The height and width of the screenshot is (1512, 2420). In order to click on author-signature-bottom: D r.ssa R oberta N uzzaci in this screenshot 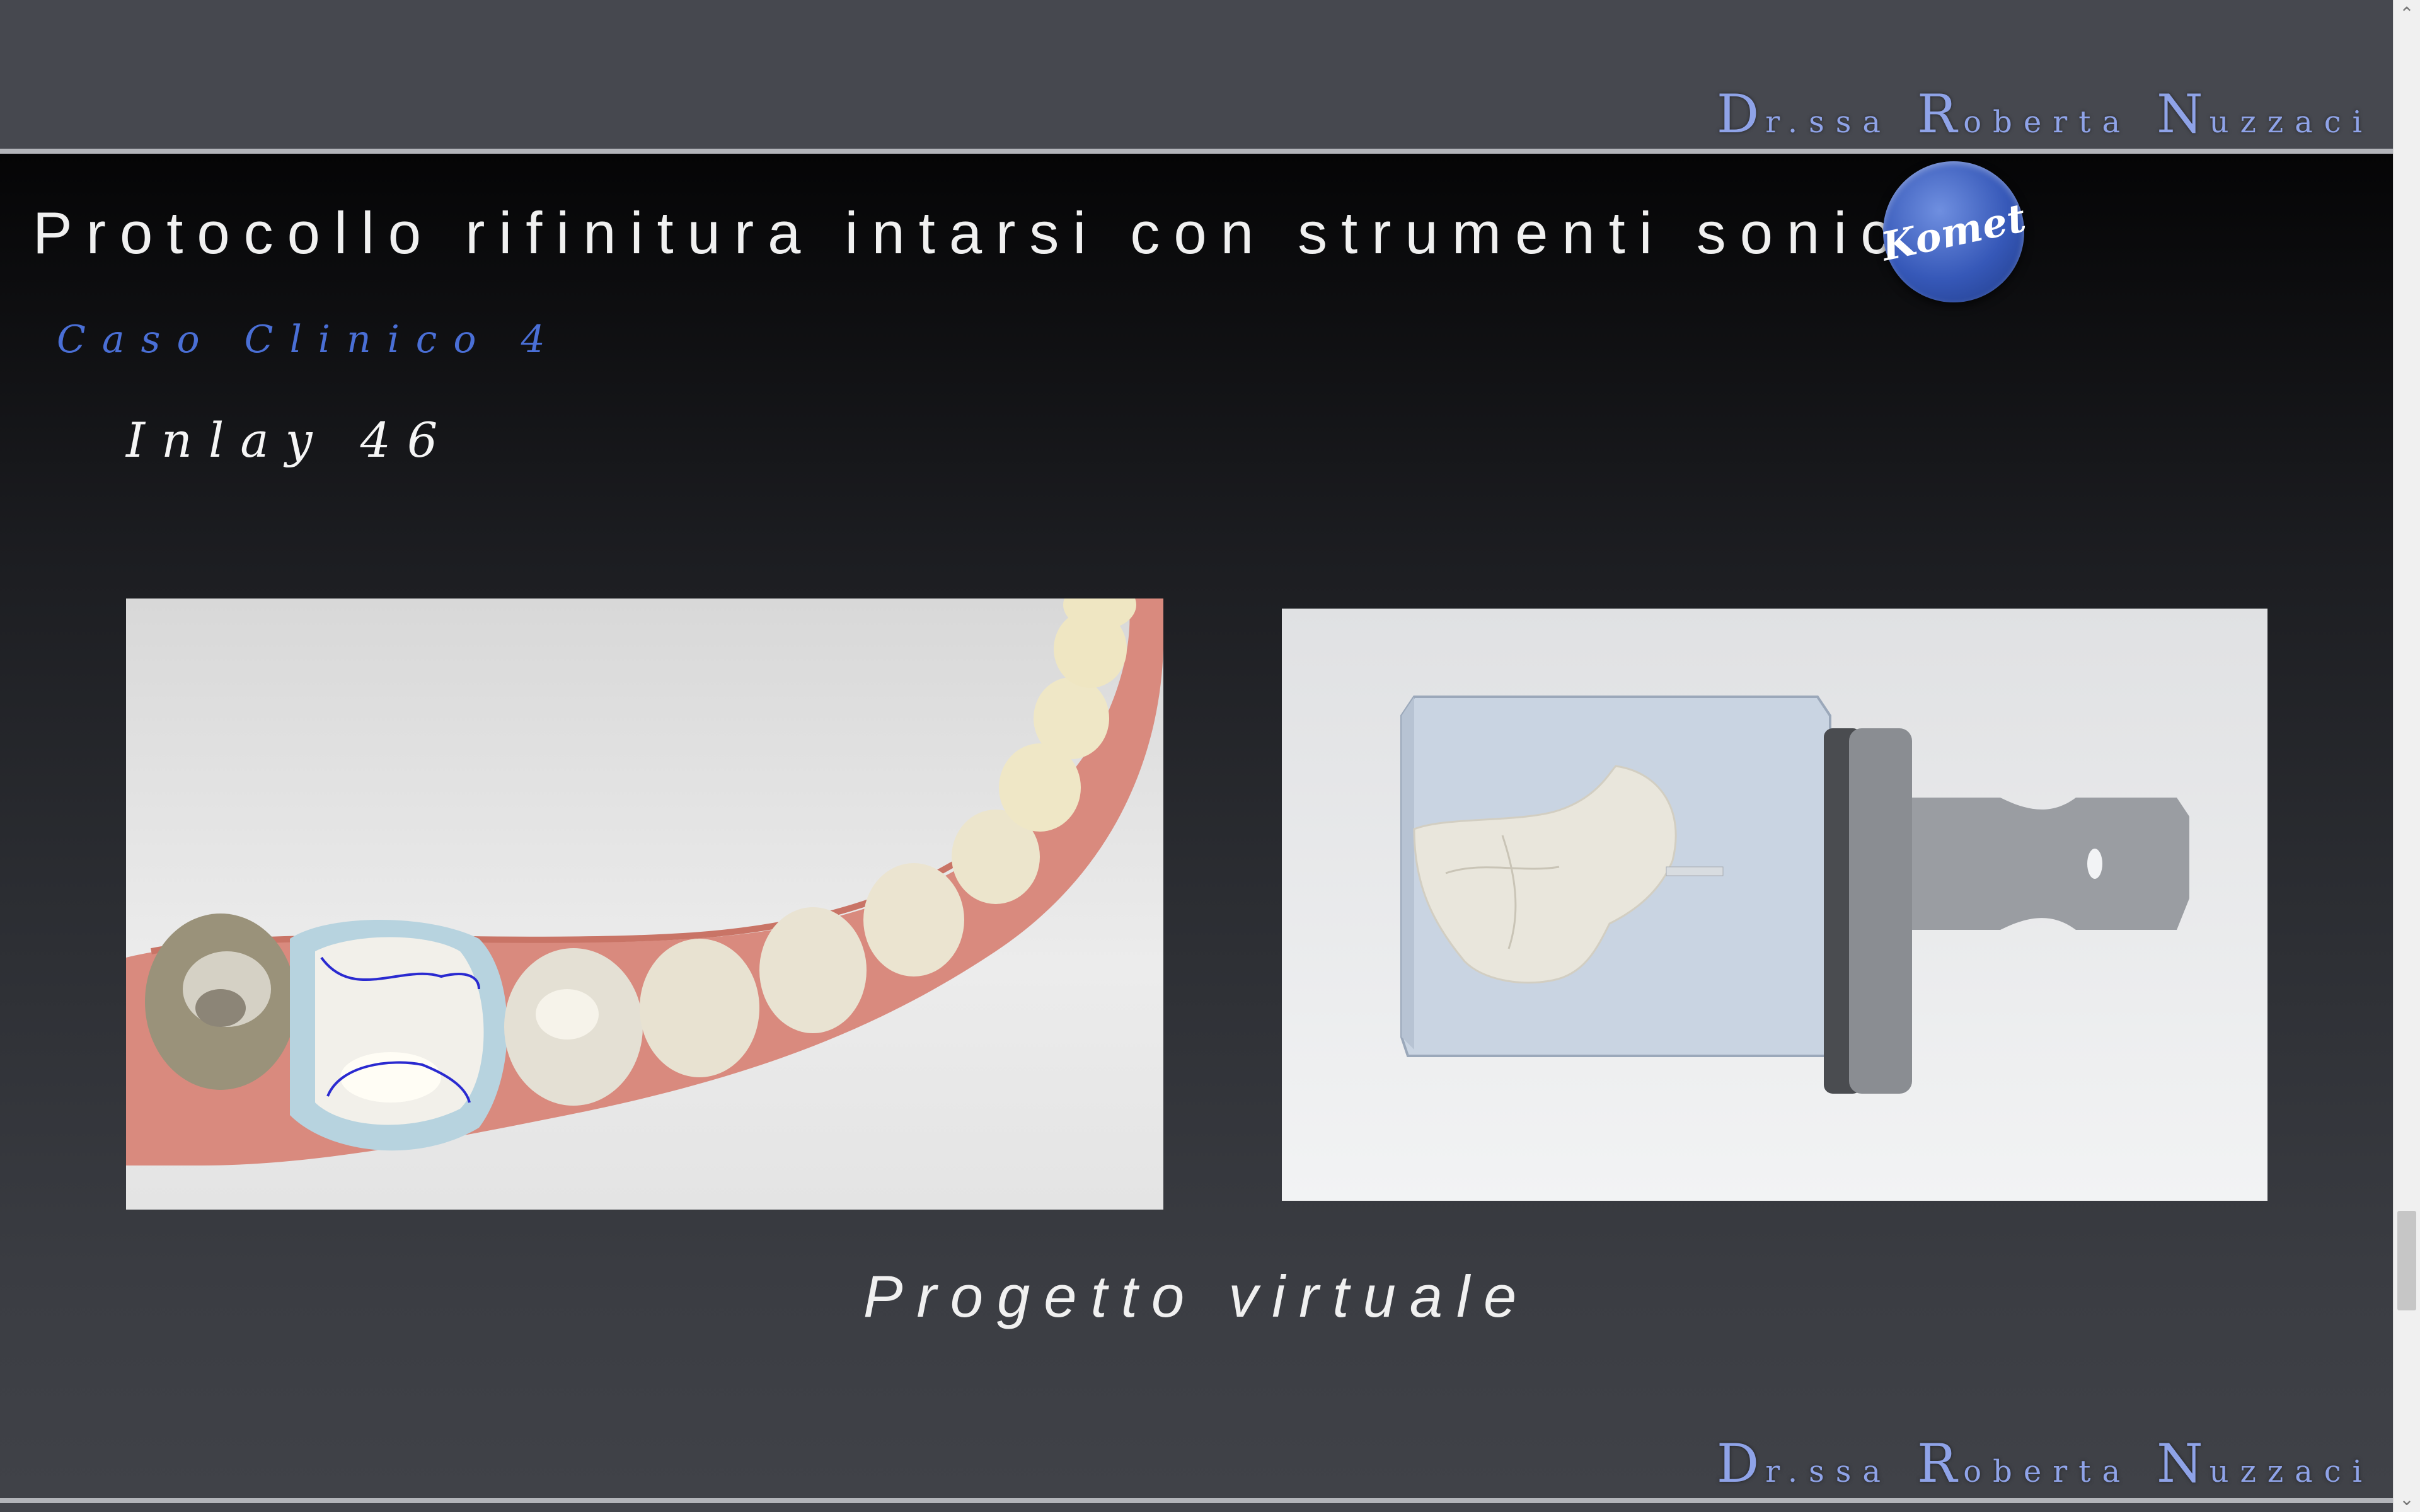, I will do `click(2045, 1463)`.